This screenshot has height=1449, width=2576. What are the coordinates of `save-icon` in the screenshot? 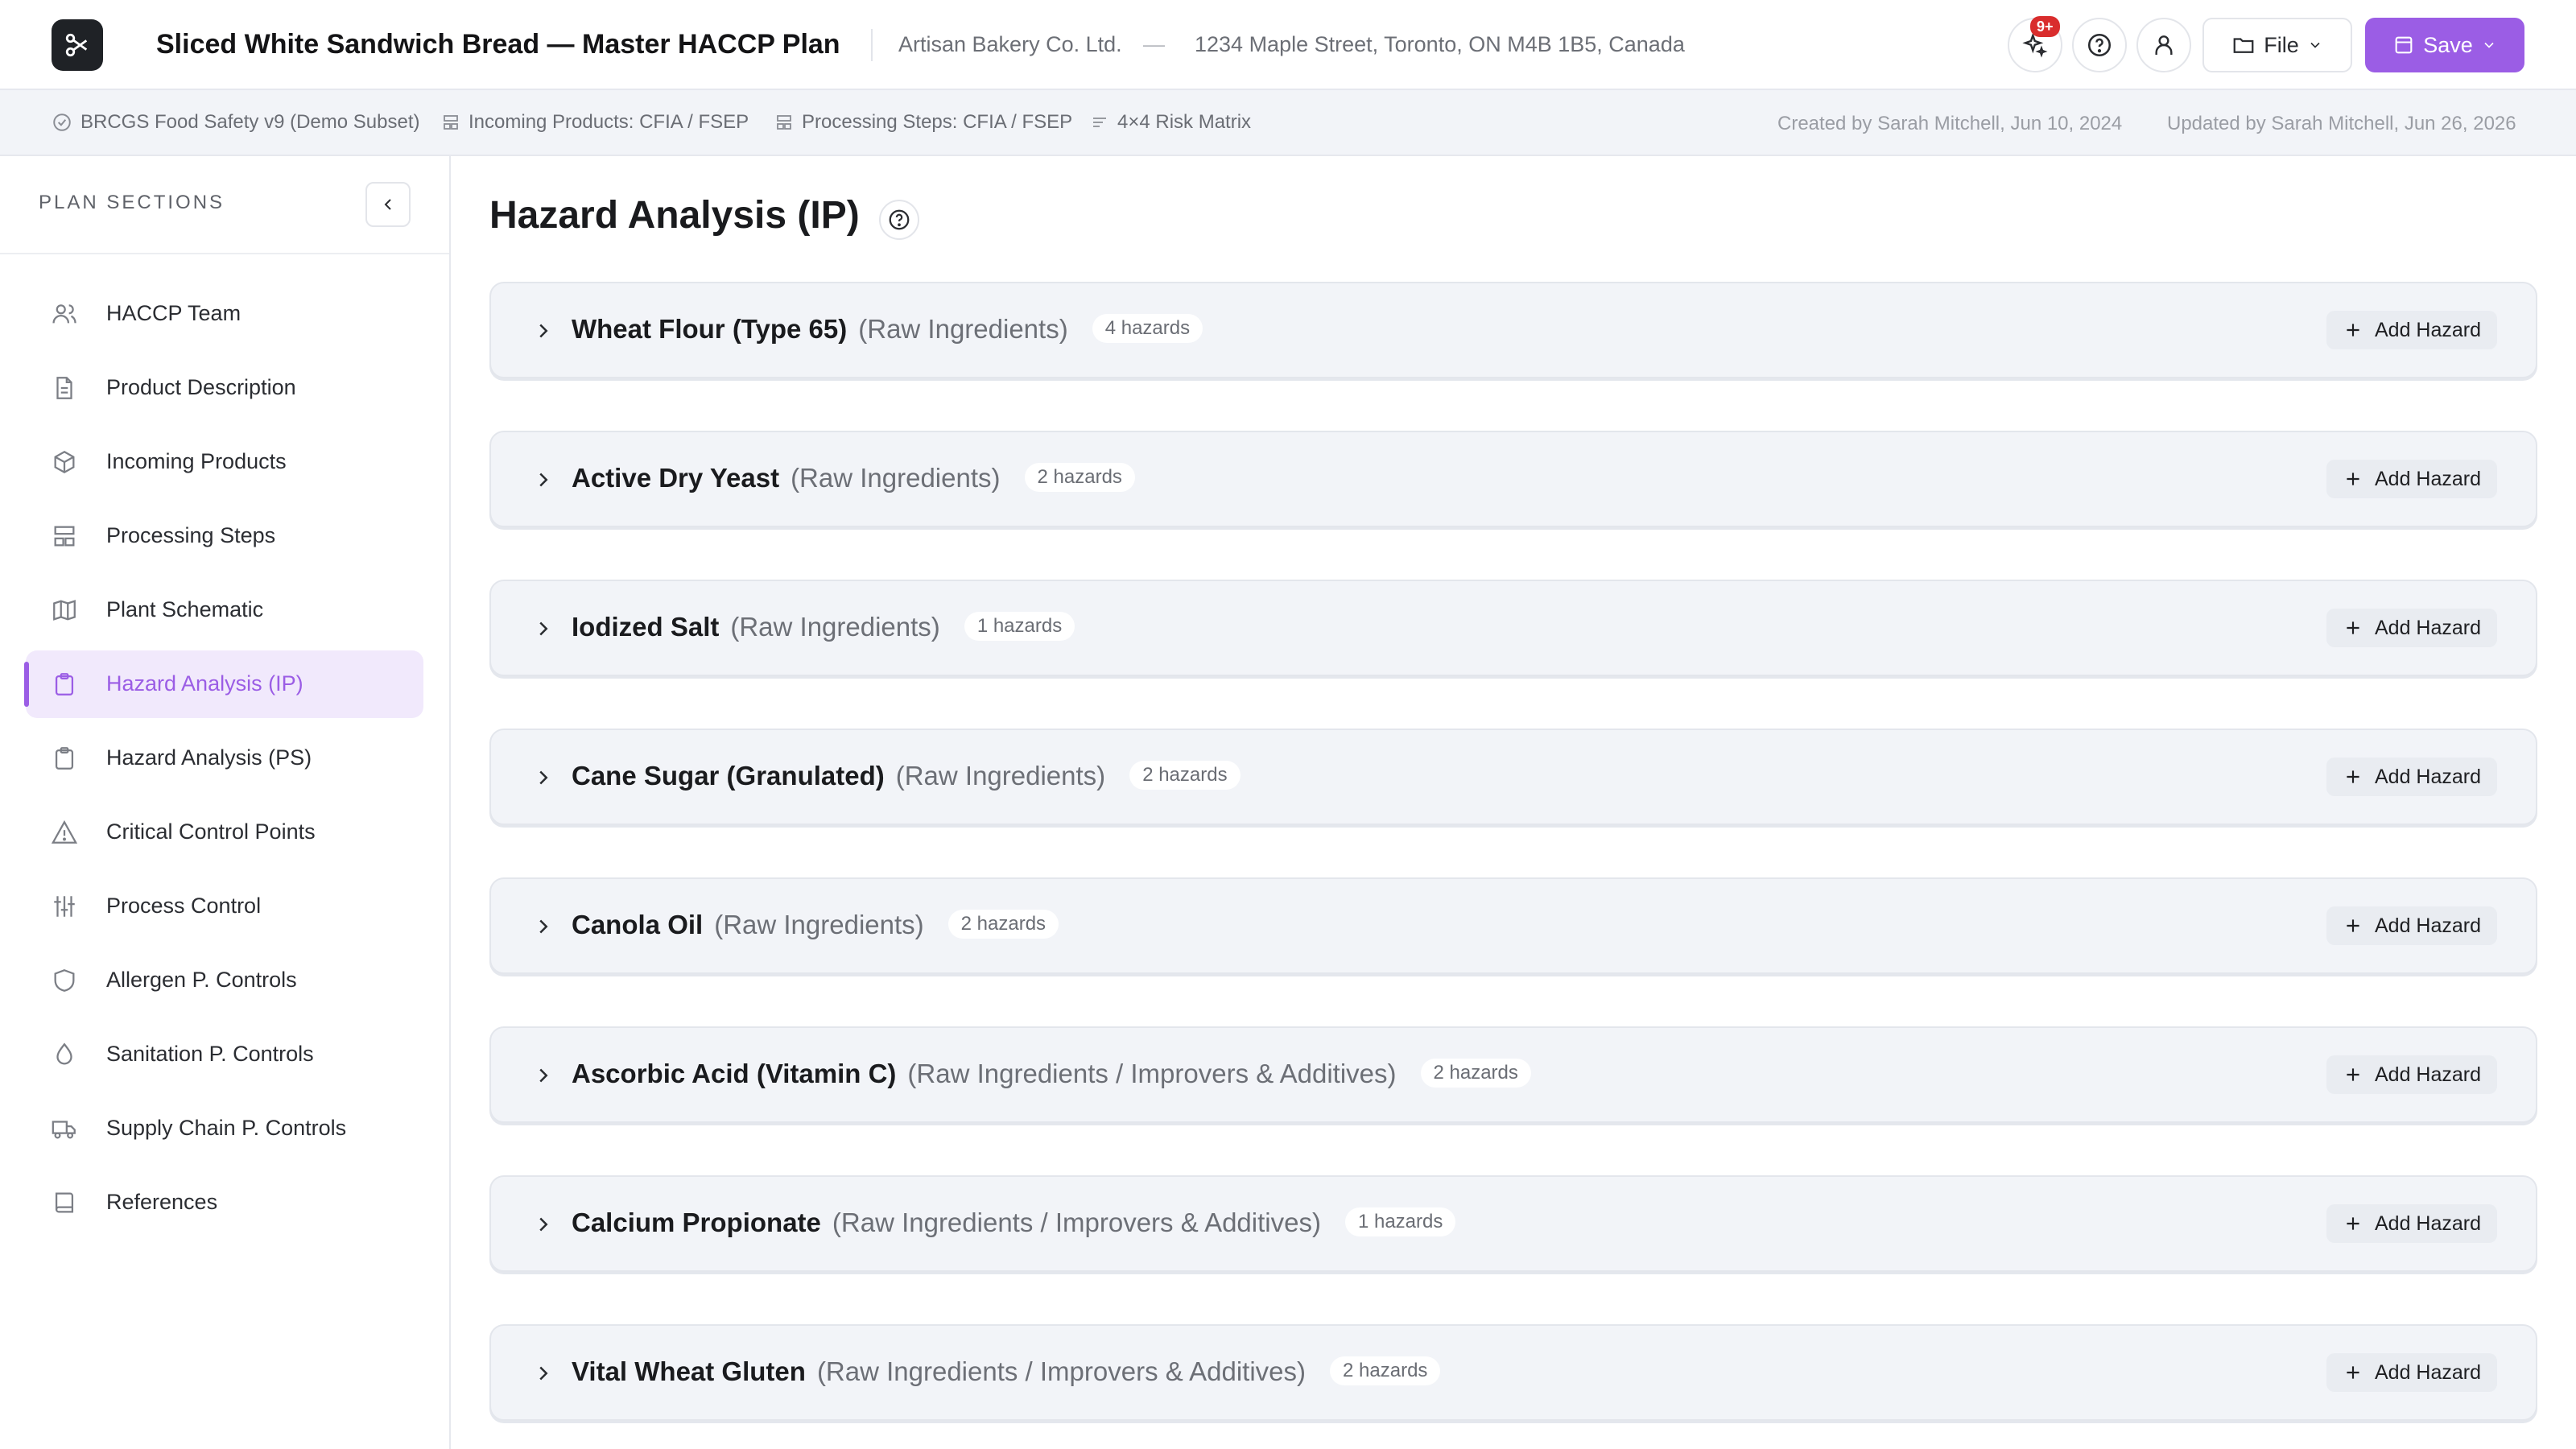 It's located at (2403, 45).